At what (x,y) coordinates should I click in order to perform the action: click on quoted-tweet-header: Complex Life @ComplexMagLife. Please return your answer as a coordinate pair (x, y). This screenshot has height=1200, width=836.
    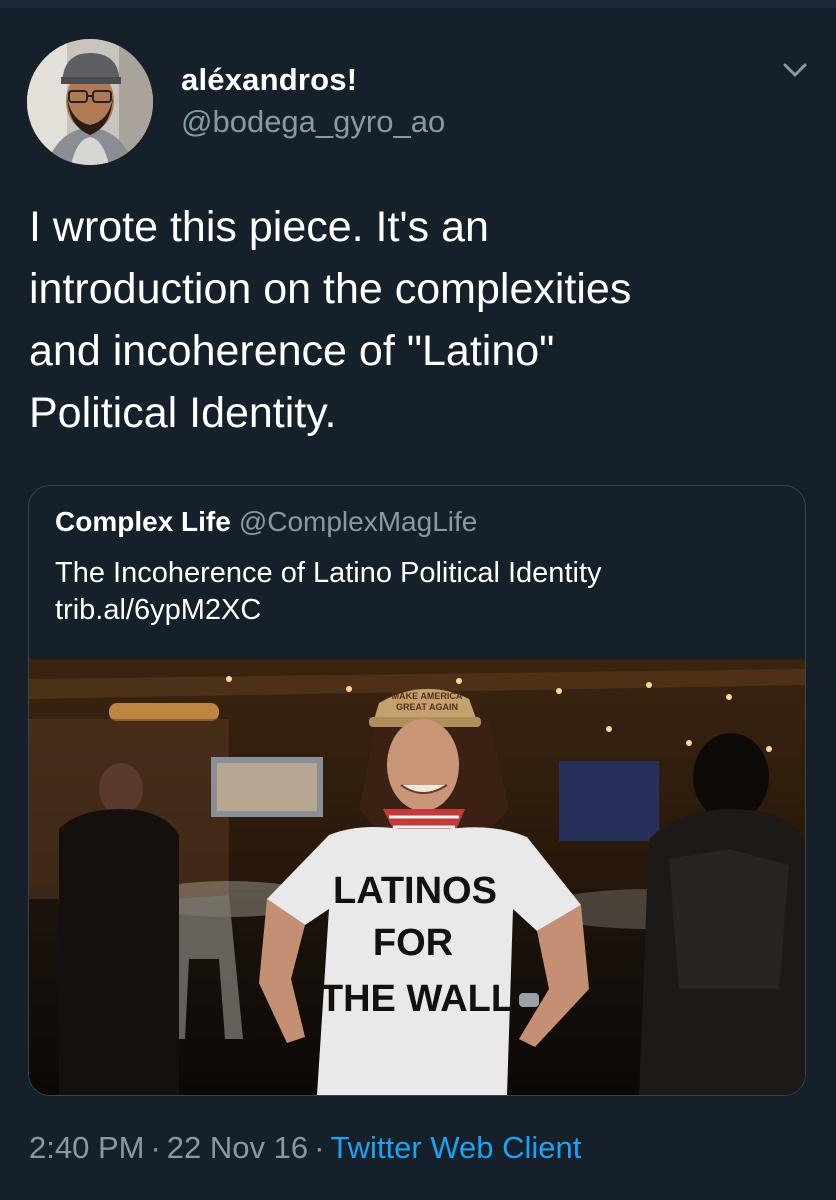
    Looking at the image, I should click on (266, 522).